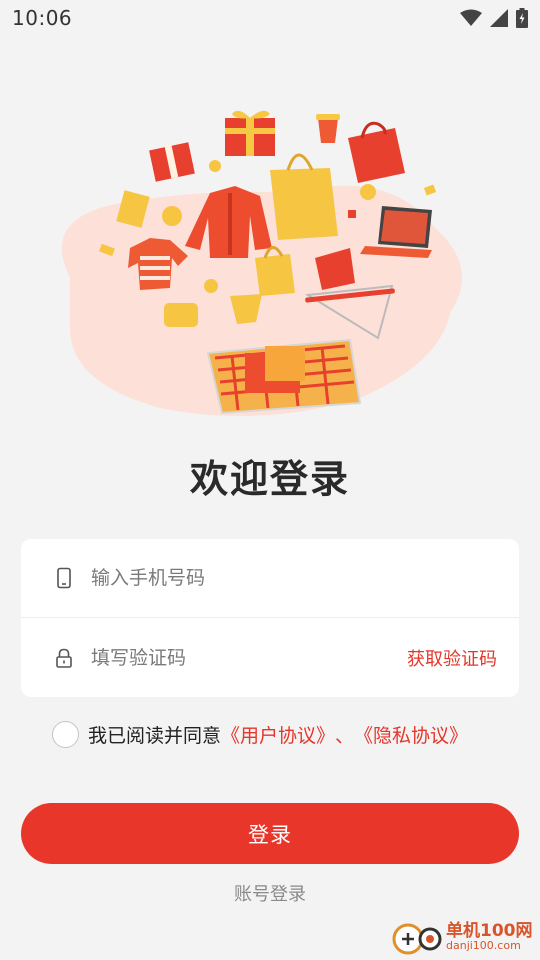 This screenshot has height=960, width=540. I want to click on account-login-link: 账号登录, so click(270, 893).